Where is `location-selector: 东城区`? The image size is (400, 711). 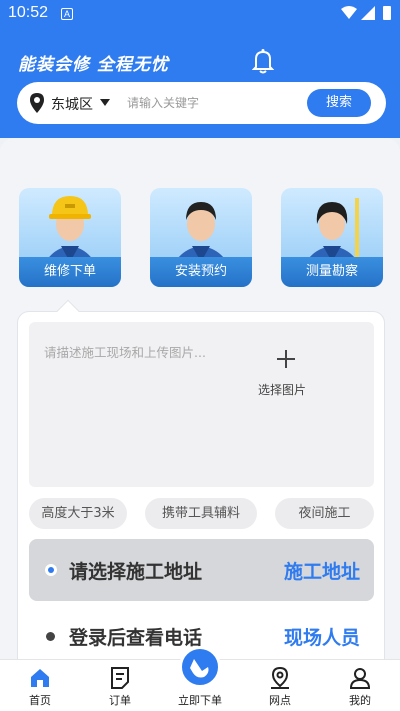 location-selector: 东城区 is located at coordinates (72, 104).